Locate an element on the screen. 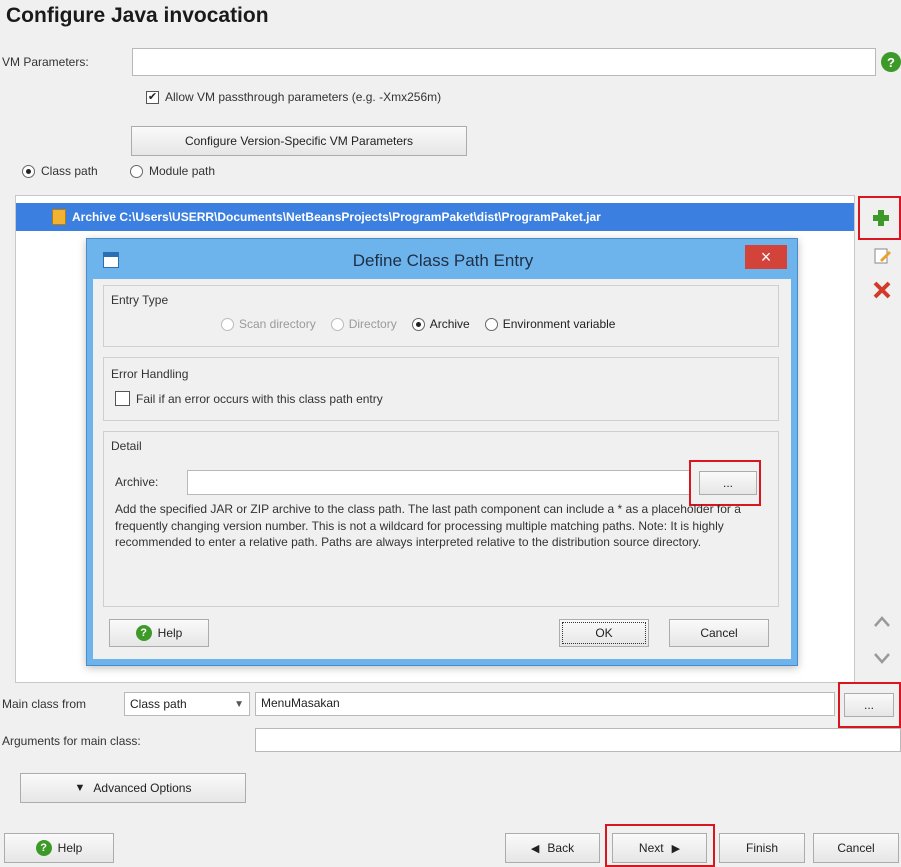 This screenshot has height=867, width=901. next-button-highlight is located at coordinates (660, 845).